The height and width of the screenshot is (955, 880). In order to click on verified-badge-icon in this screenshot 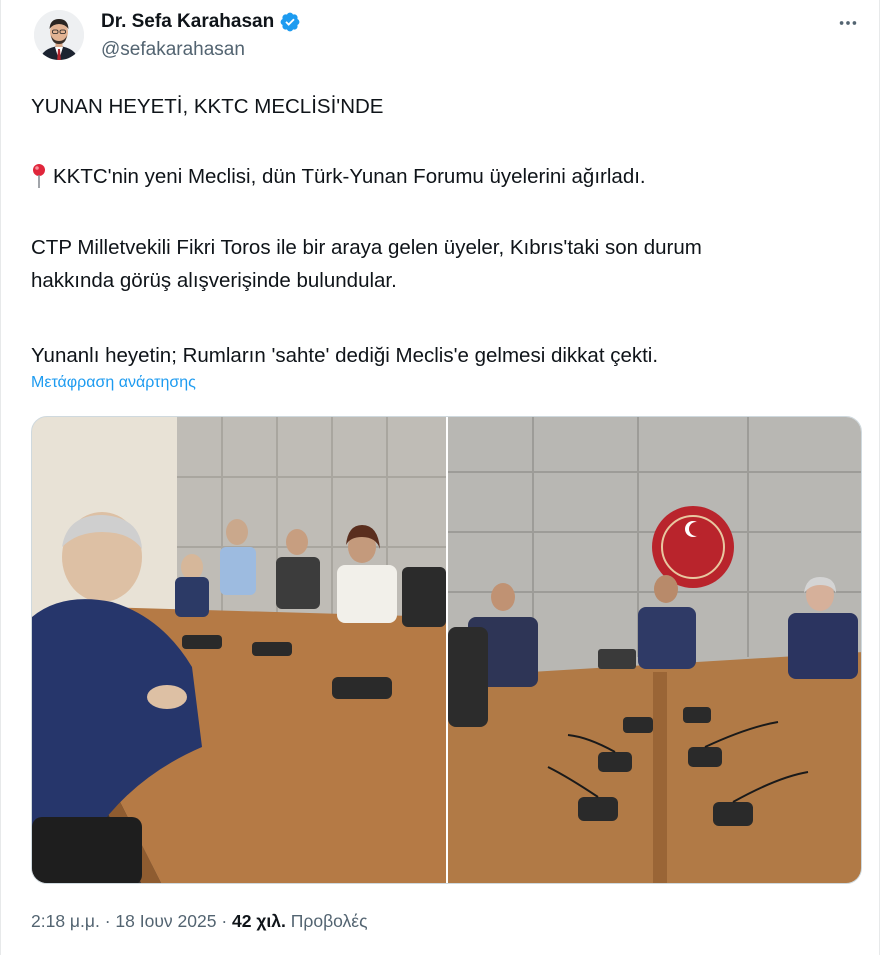, I will do `click(290, 22)`.